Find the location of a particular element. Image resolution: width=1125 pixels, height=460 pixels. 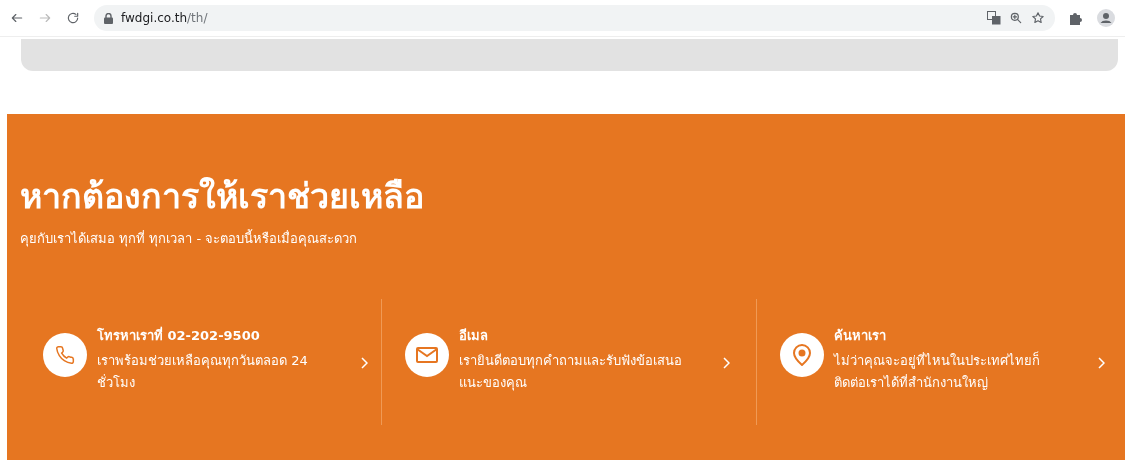

back-icon is located at coordinates (17, 18).